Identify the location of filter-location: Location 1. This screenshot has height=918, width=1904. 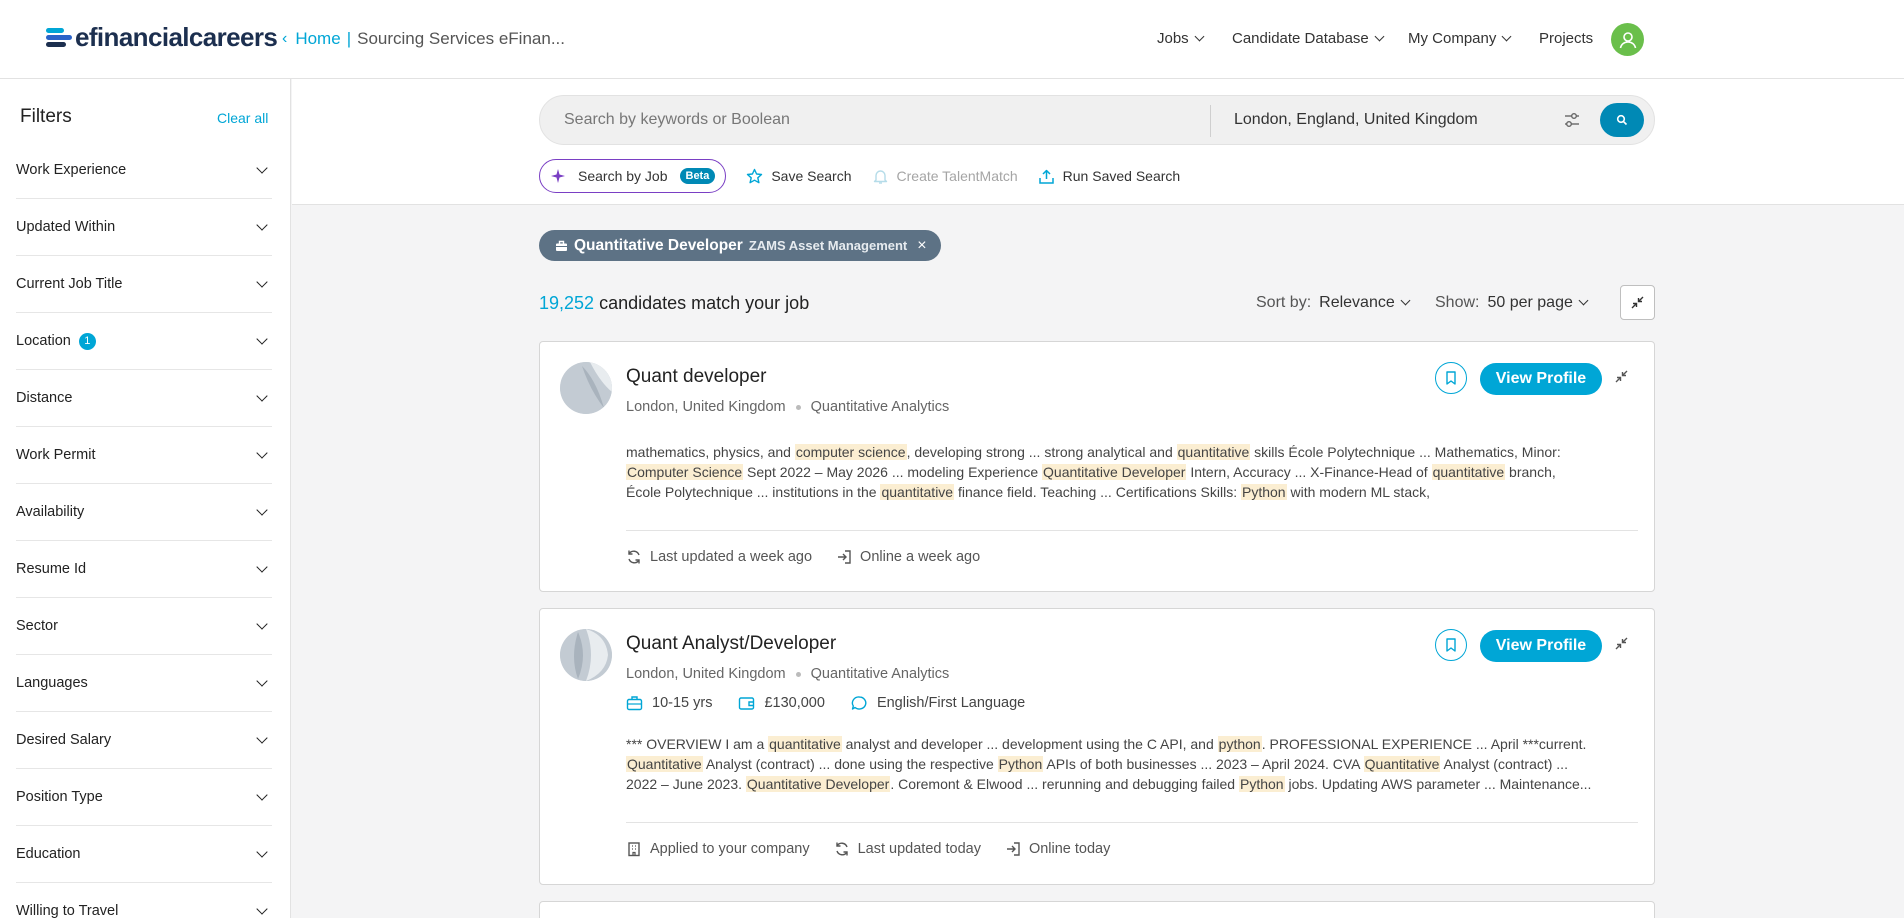
(144, 341).